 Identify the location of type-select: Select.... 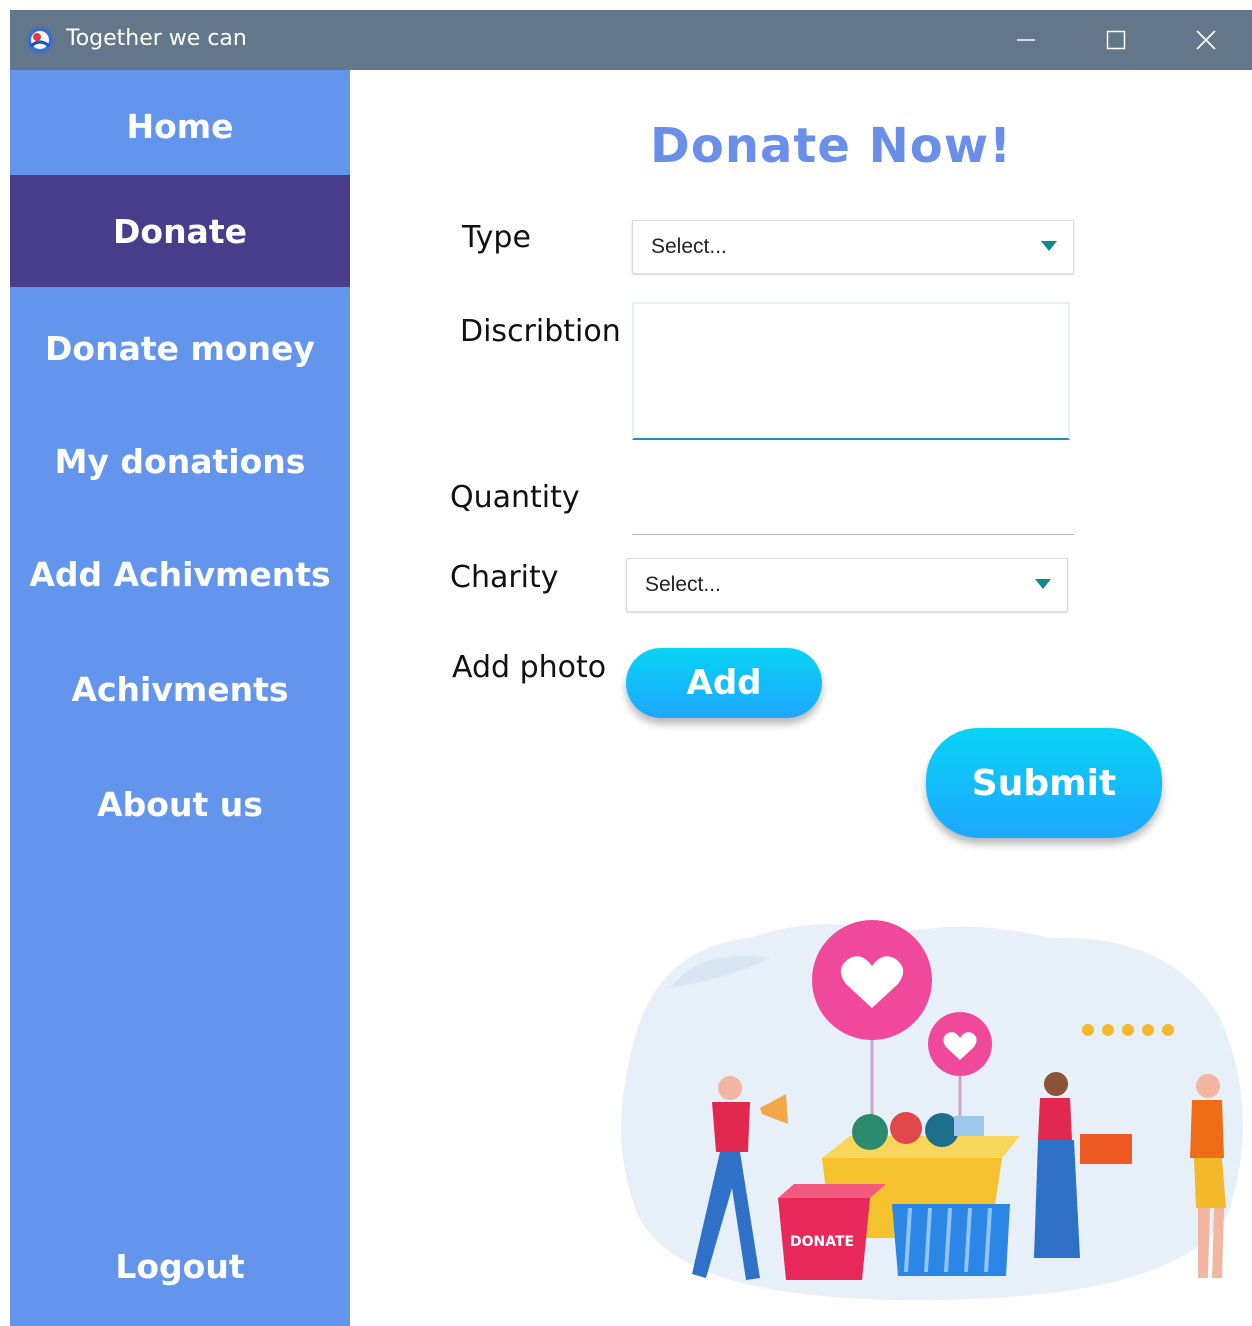
(853, 247).